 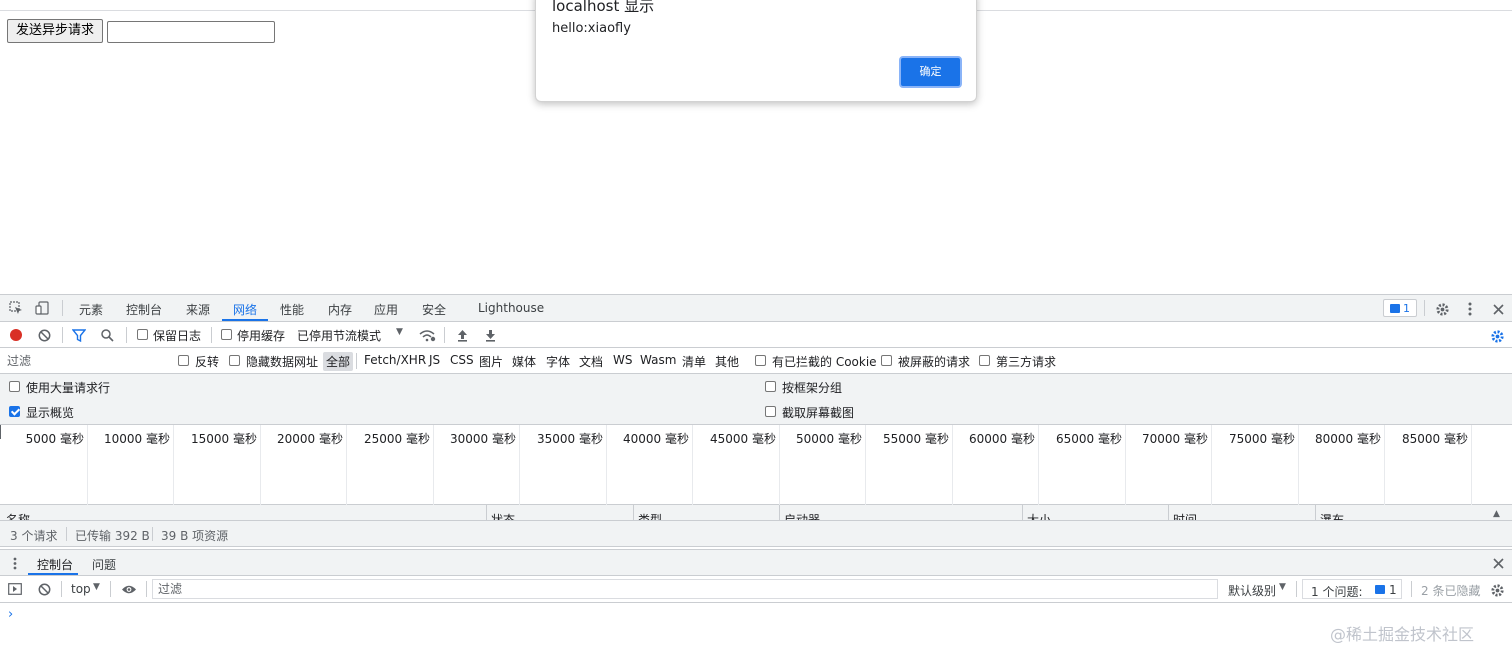 What do you see at coordinates (1497, 590) in the screenshot?
I see `console-settings-gear-icon` at bounding box center [1497, 590].